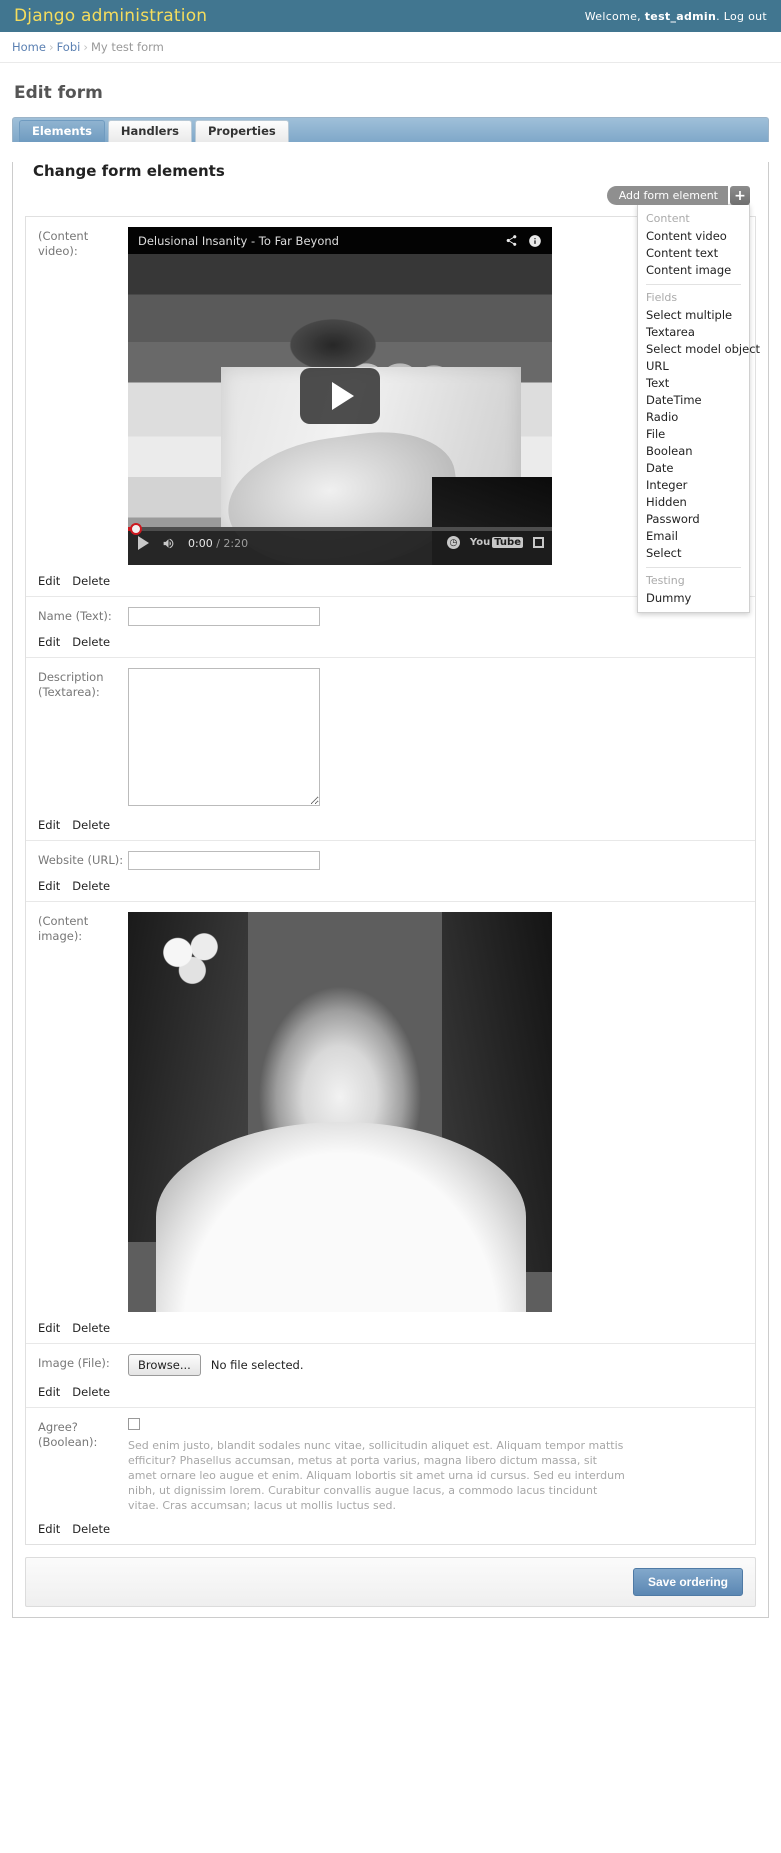  I want to click on element-label-website: Website (URL):, so click(81, 860).